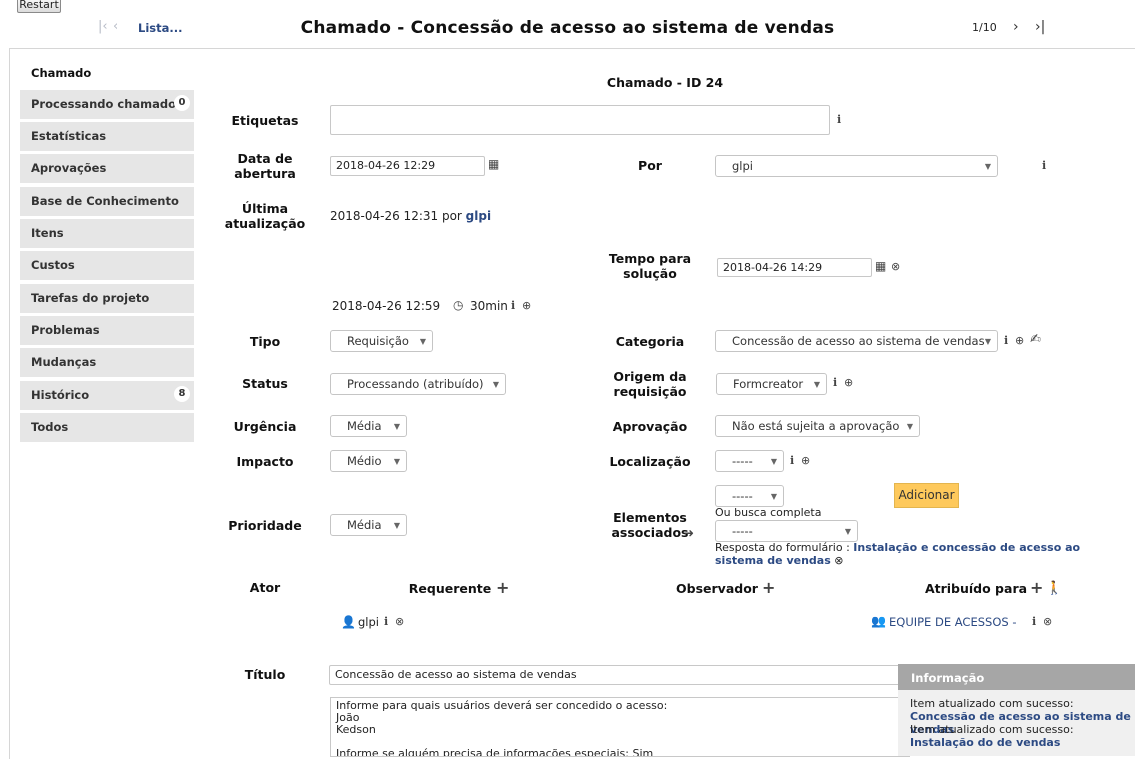  I want to click on label-etiquetas: Etiquetas, so click(265, 120).